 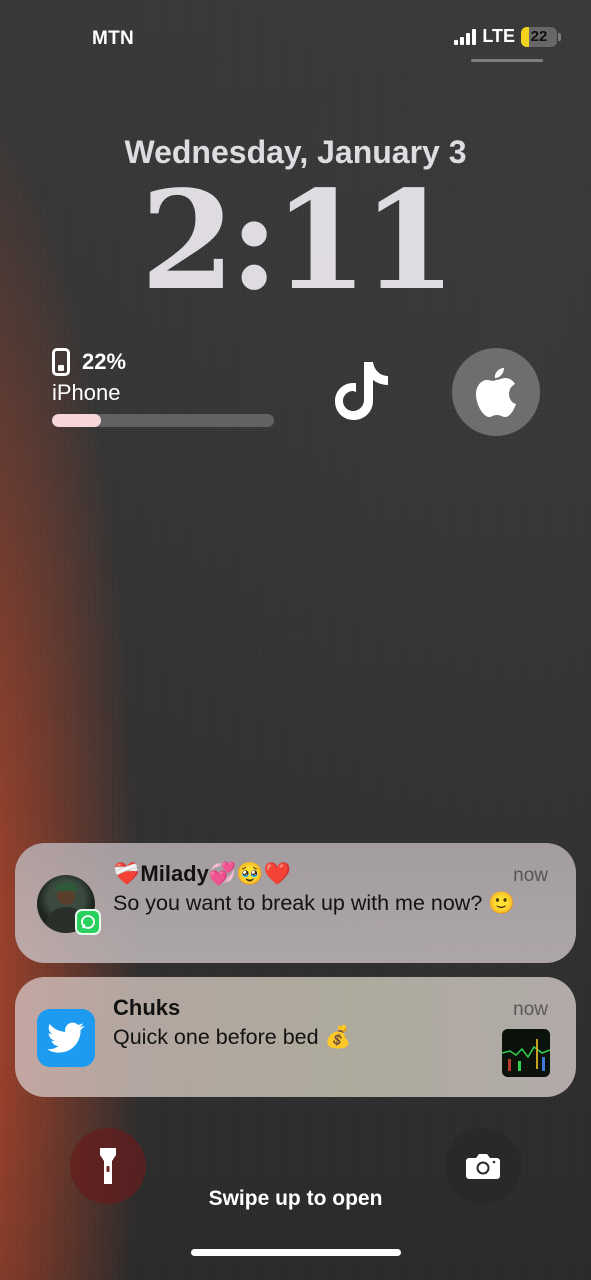 I want to click on carrier-name: MTN, so click(x=113, y=38).